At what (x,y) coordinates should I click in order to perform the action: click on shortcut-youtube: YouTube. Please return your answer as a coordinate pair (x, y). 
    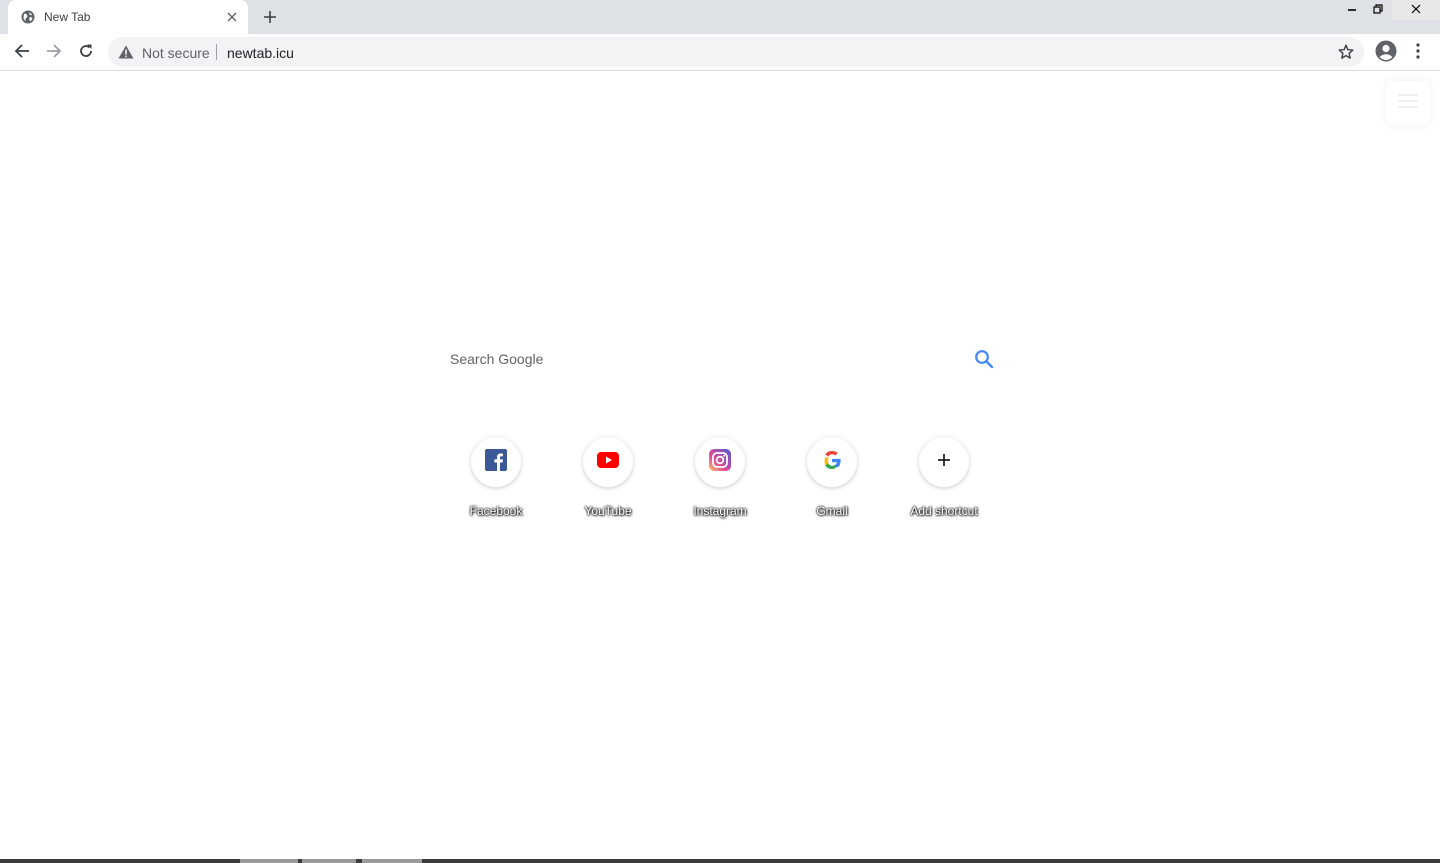
    Looking at the image, I should click on (608, 480).